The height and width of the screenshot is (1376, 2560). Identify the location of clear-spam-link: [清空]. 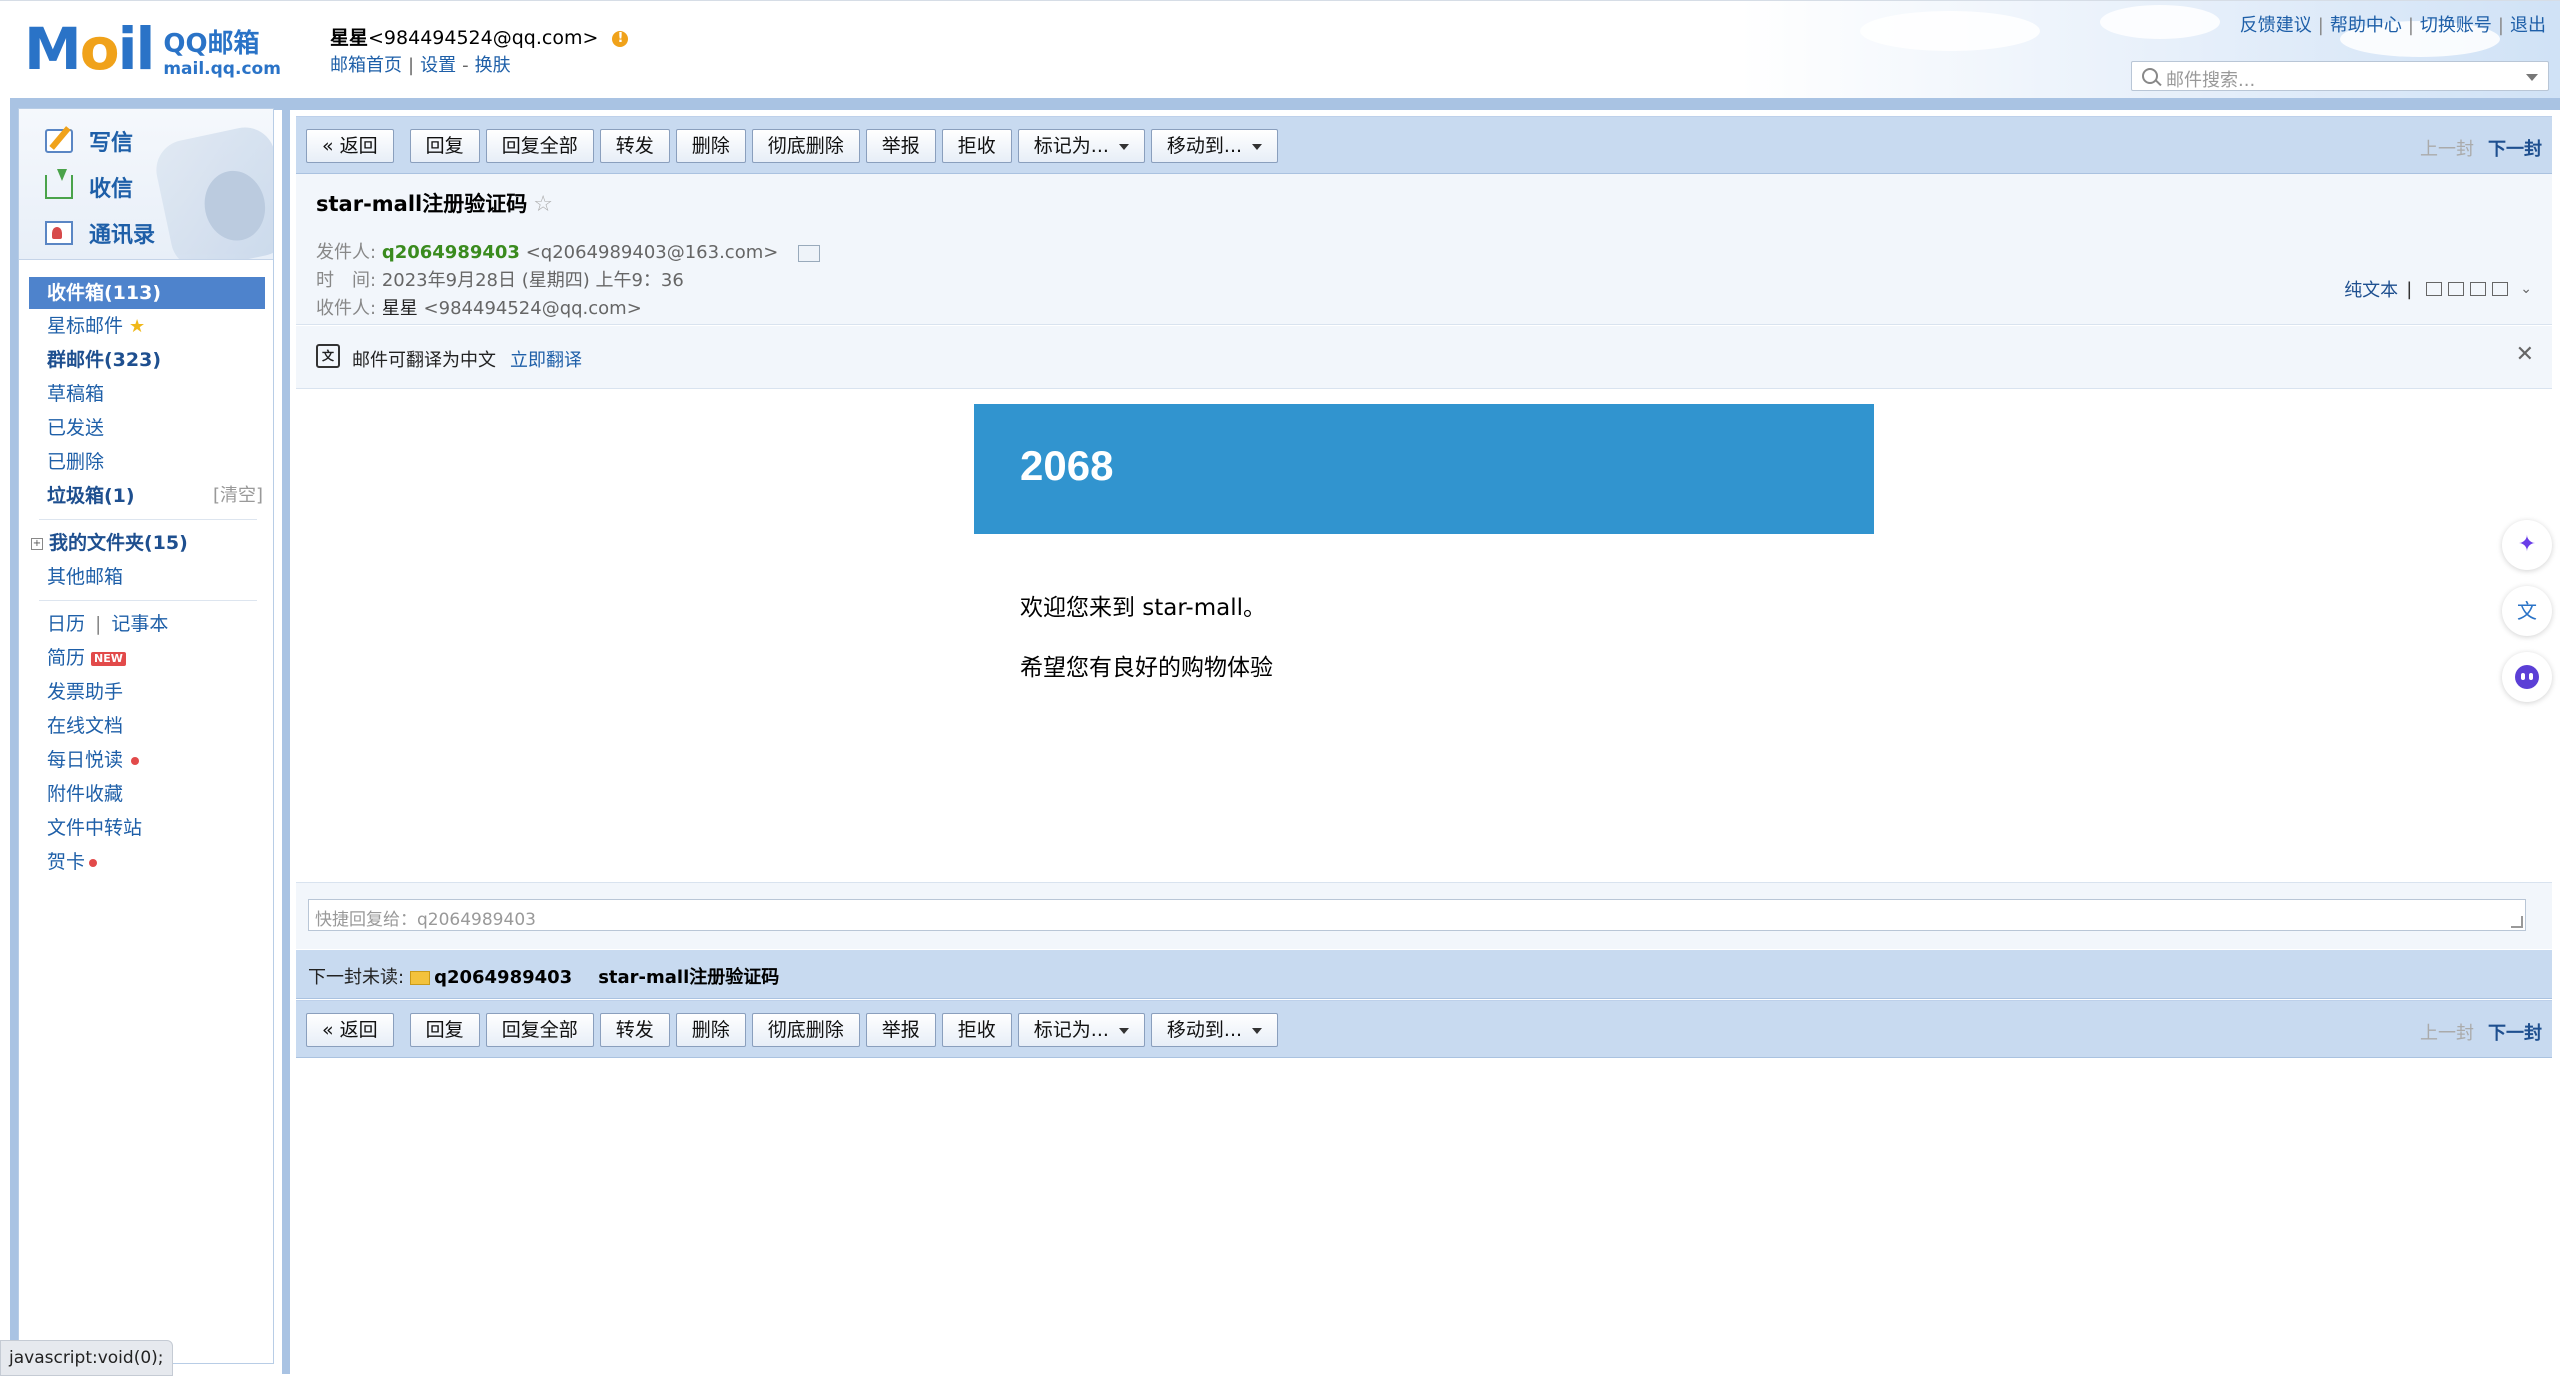
(238, 496).